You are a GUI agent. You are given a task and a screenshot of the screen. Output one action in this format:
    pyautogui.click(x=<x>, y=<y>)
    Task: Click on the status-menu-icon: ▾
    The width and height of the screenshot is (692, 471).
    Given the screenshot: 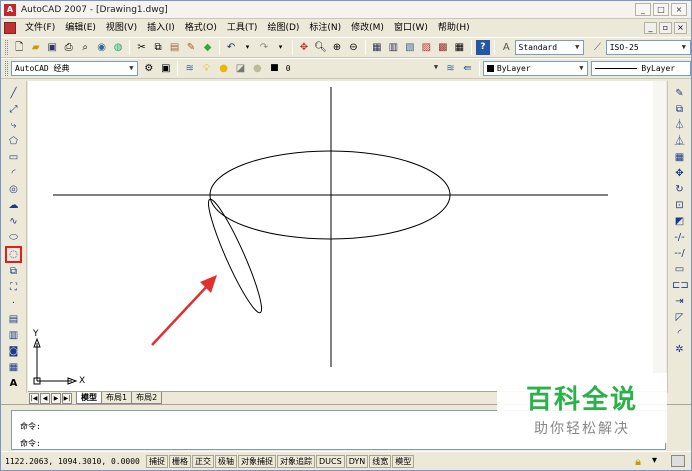 What is the action you would take?
    pyautogui.click(x=654, y=460)
    